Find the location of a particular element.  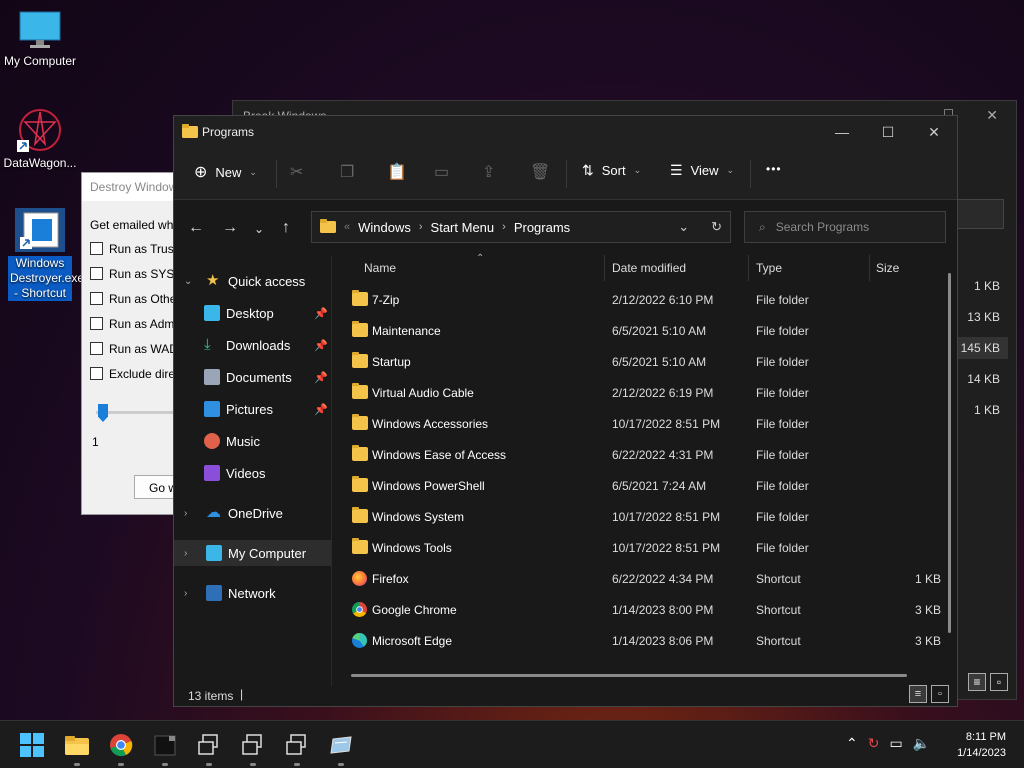

maximize-icon: ☐ is located at coordinates (888, 132).